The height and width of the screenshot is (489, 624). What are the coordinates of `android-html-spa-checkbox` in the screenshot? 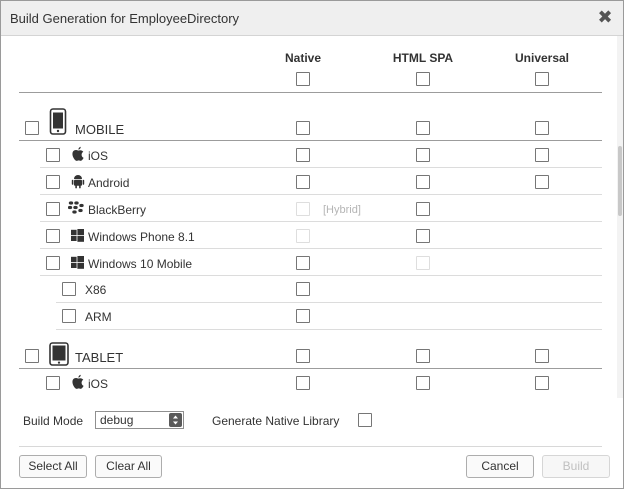 It's located at (423, 182).